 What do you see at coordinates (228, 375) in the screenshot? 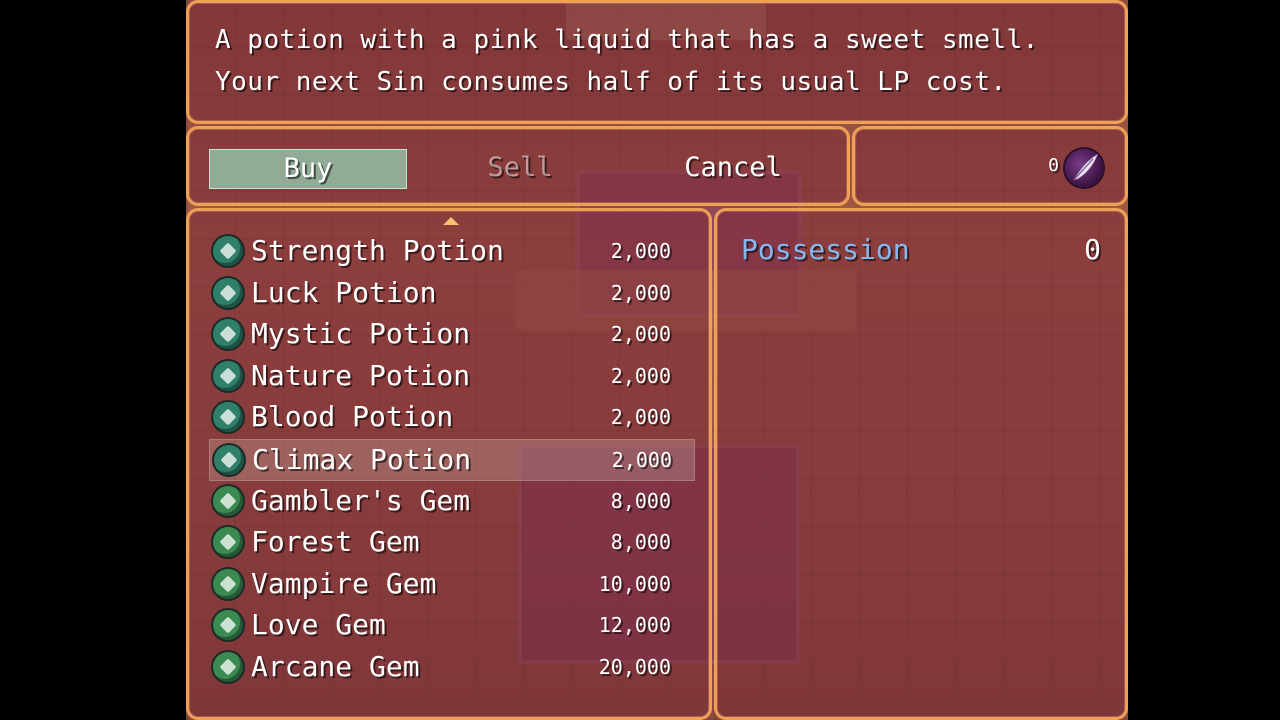
I see `nature-potion-icon` at bounding box center [228, 375].